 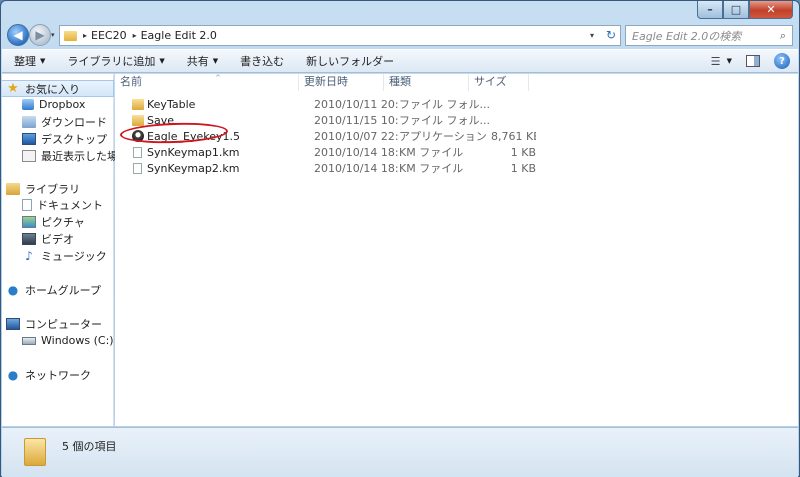 What do you see at coordinates (28, 104) in the screenshot?
I see `dropbox-icon` at bounding box center [28, 104].